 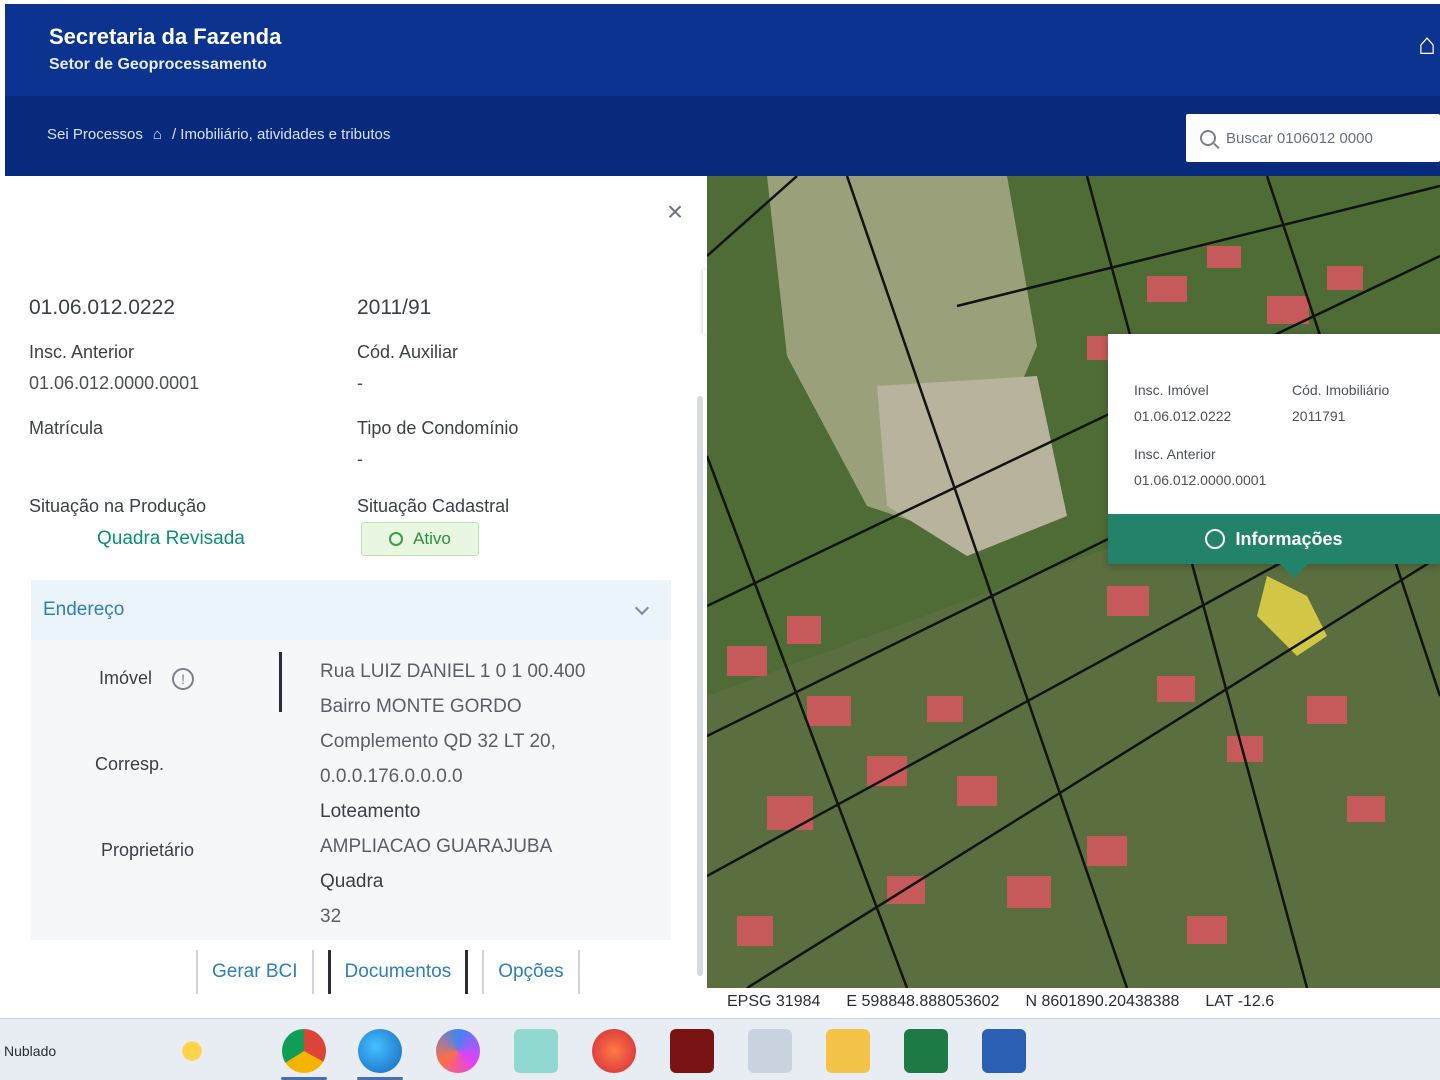 What do you see at coordinates (95, 134) in the screenshot?
I see `breadcrumb-home-link: Sei Processos` at bounding box center [95, 134].